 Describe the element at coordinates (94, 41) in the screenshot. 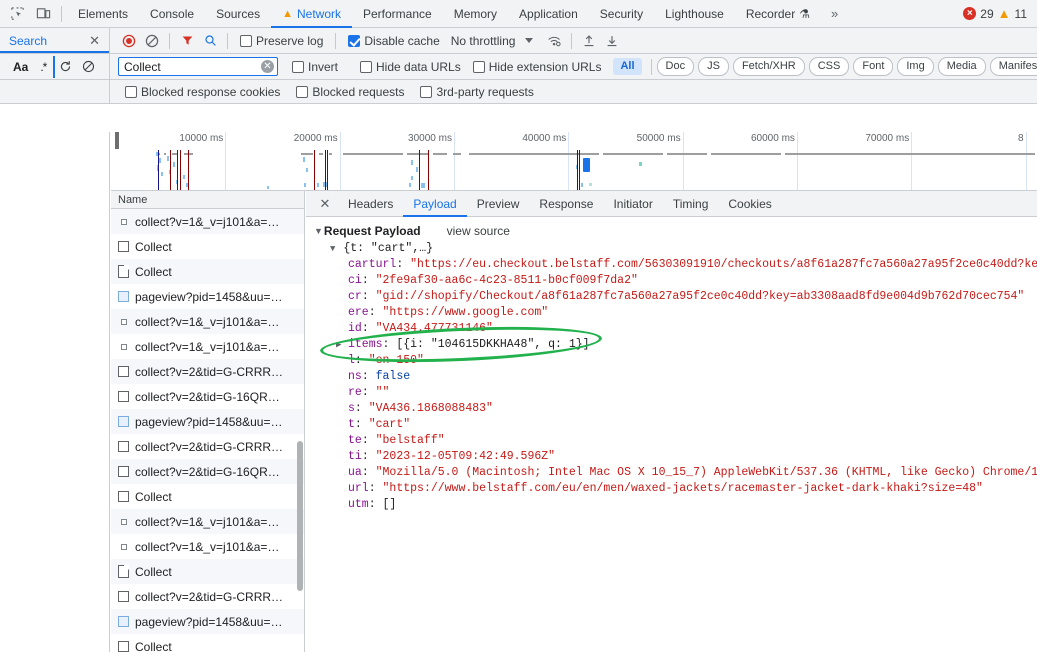

I see `close-icon: ✕` at that location.